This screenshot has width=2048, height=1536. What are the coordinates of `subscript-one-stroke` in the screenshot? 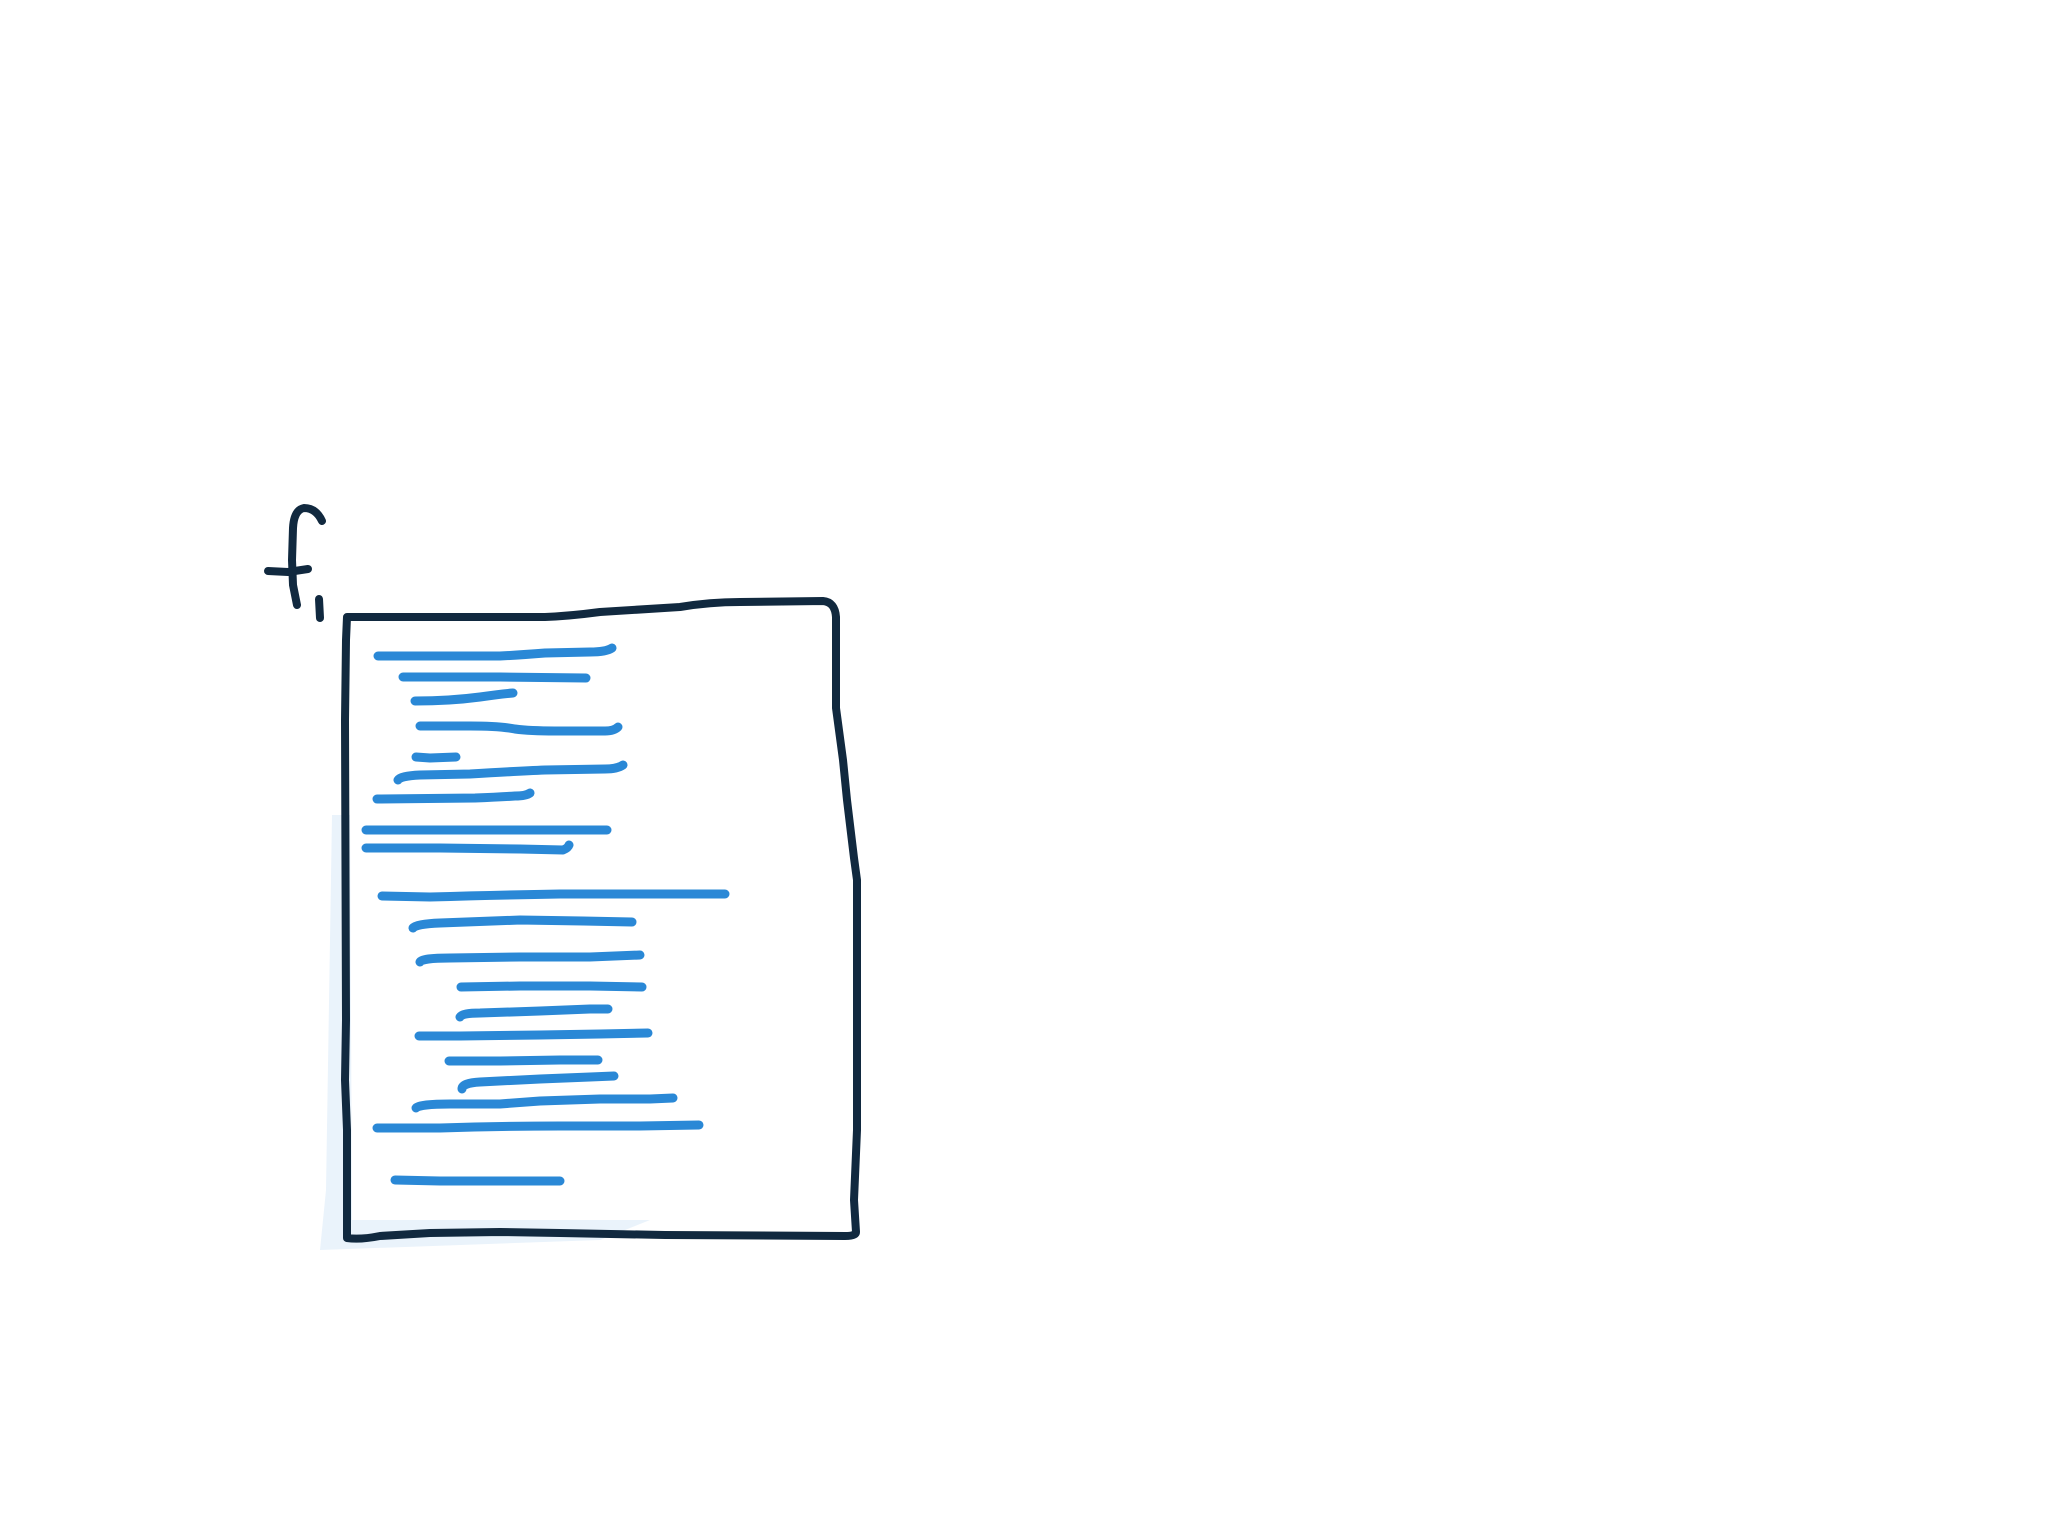 It's located at (319, 608).